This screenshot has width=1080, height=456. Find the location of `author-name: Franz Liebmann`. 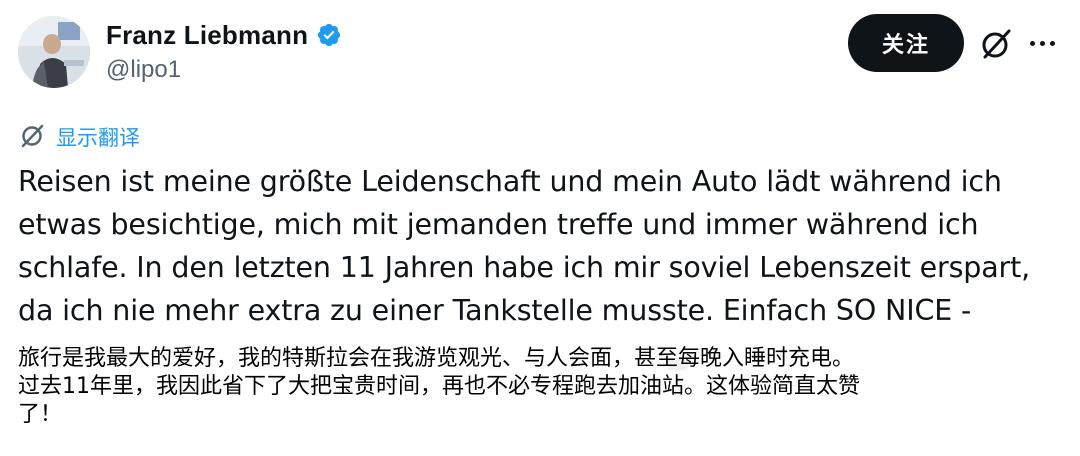

author-name: Franz Liebmann is located at coordinates (207, 35).